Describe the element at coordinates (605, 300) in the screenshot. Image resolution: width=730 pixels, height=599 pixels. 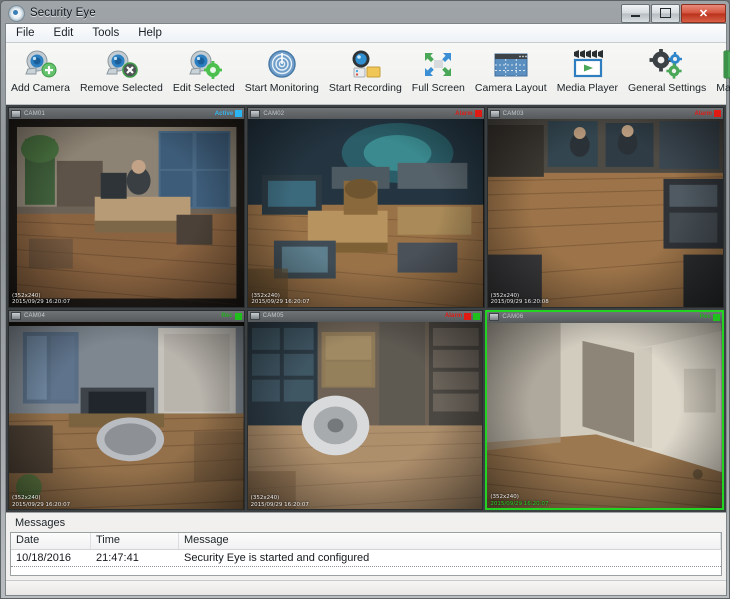
I see `camera-overlay-3: (352x240) 2015/09/29 16:20:08` at that location.